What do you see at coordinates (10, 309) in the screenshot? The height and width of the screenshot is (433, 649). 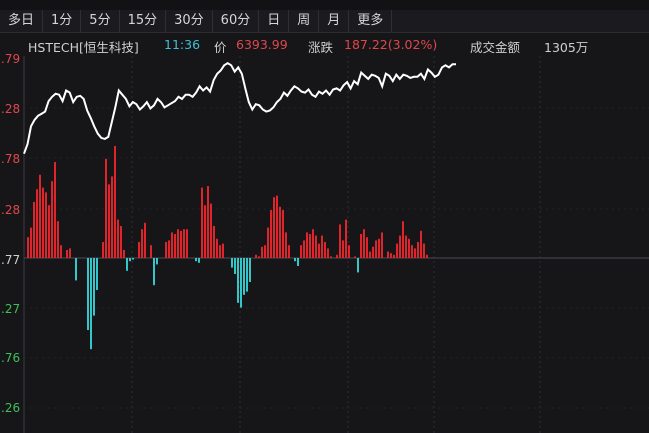 I see `price-axis-tick: .27` at bounding box center [10, 309].